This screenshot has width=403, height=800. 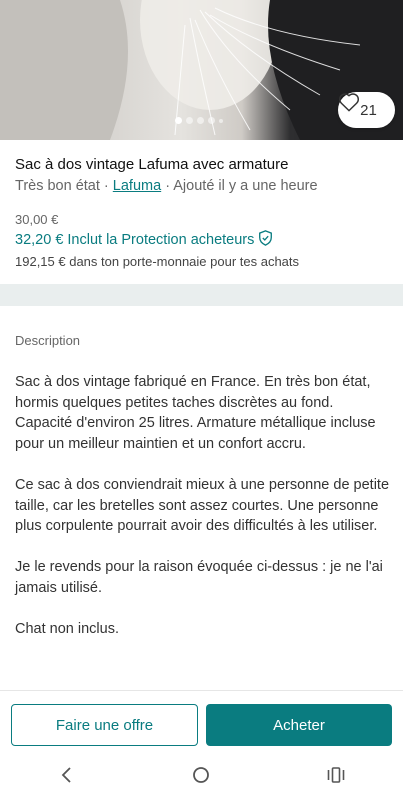 What do you see at coordinates (265, 240) in the screenshot?
I see `shield-check-icon` at bounding box center [265, 240].